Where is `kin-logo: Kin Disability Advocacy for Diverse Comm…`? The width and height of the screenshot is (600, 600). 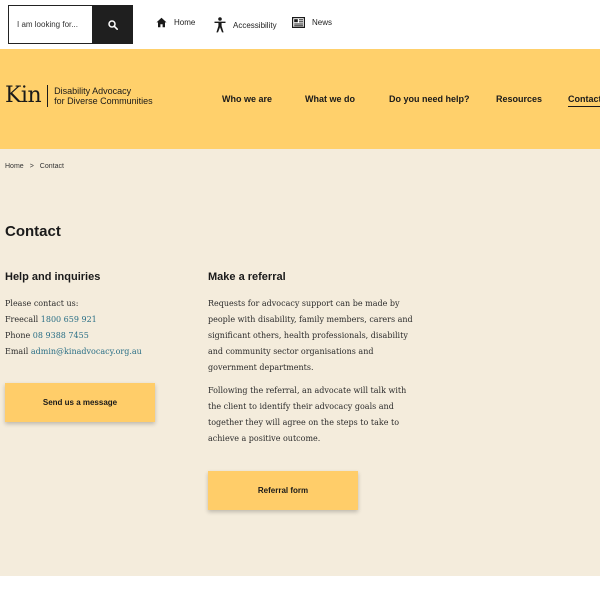 kin-logo: Kin Disability Advocacy for Diverse Comm… is located at coordinates (79, 96).